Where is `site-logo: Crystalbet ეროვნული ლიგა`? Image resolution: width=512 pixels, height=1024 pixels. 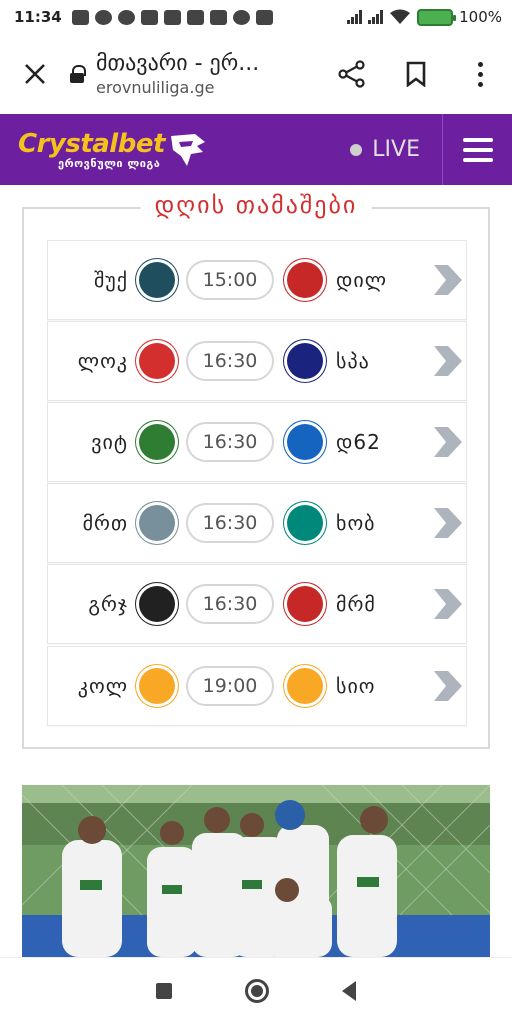 site-logo: Crystalbet ეროვნული ლიგა is located at coordinates (112, 149).